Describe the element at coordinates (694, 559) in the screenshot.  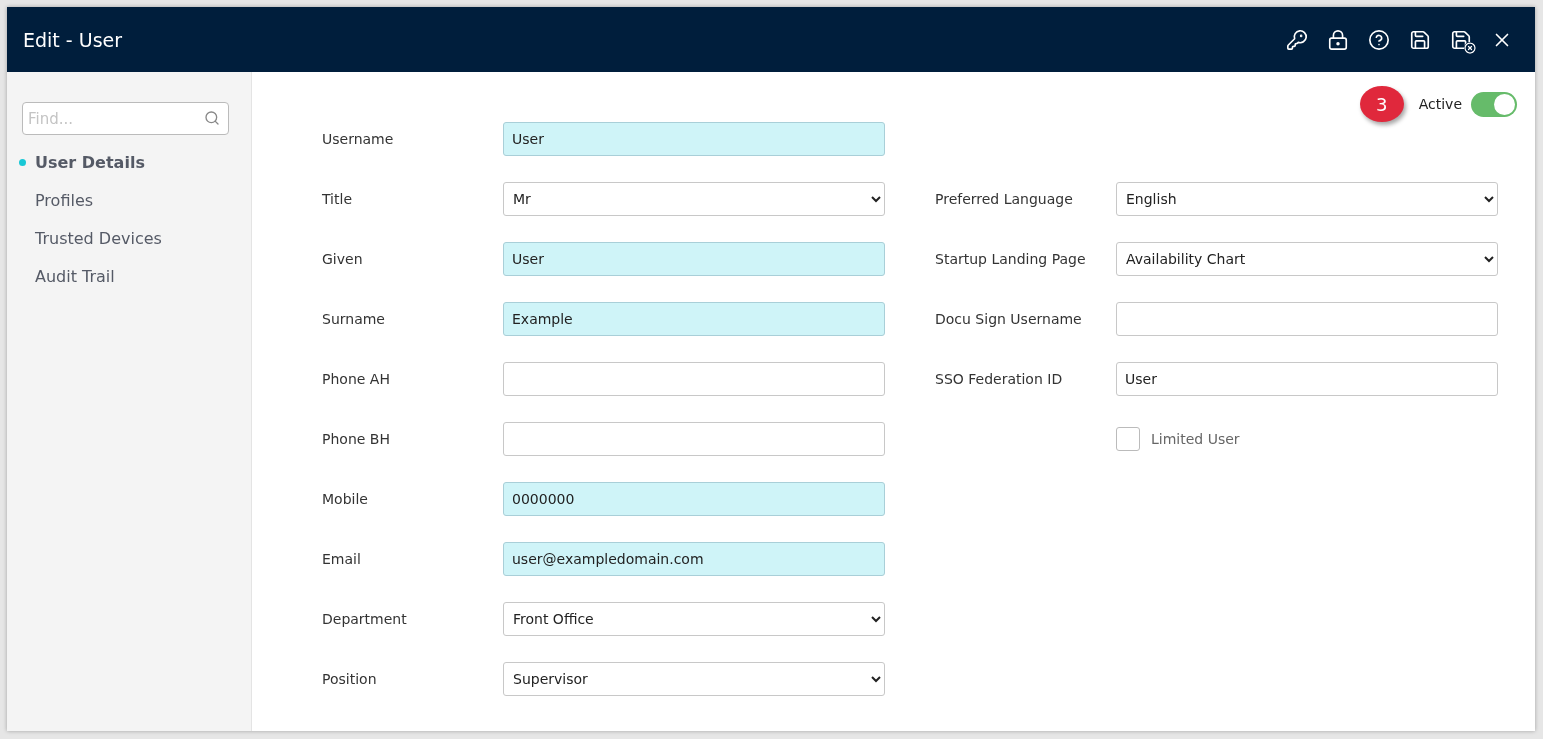
I see `text-field: user@exampledomain.com` at that location.